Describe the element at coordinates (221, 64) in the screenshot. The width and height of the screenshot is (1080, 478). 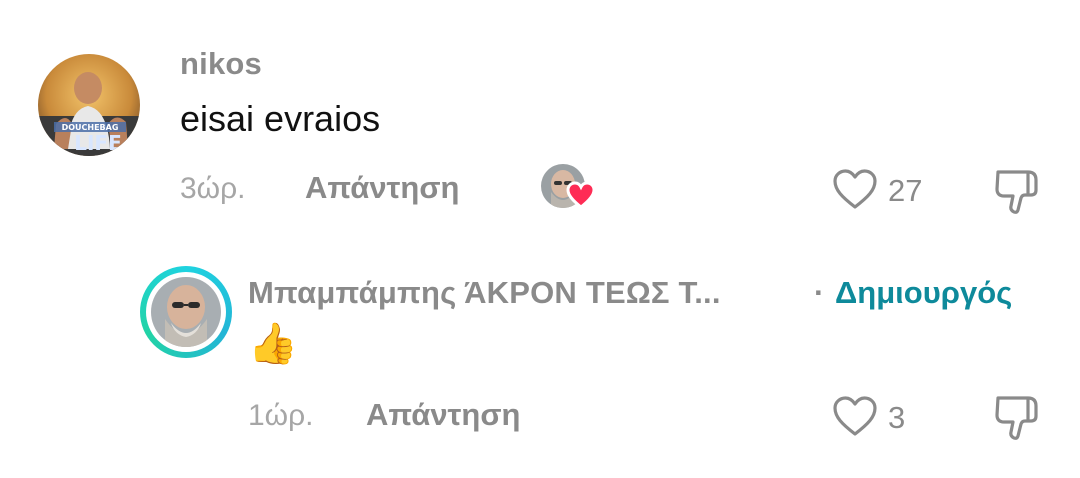
I see `commenter-username: nikos` at that location.